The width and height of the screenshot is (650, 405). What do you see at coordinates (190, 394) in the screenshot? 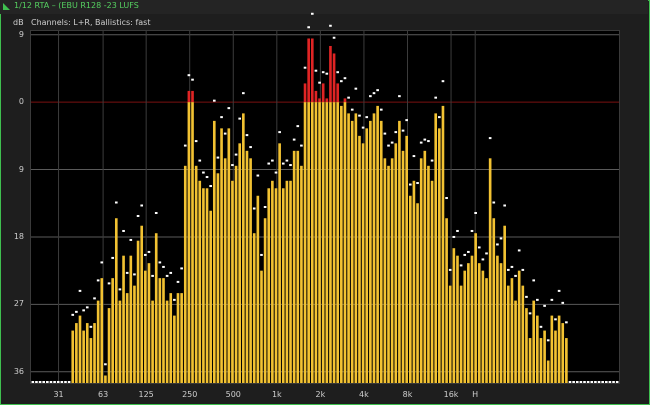
I see `x-tick-label: 250` at bounding box center [190, 394].